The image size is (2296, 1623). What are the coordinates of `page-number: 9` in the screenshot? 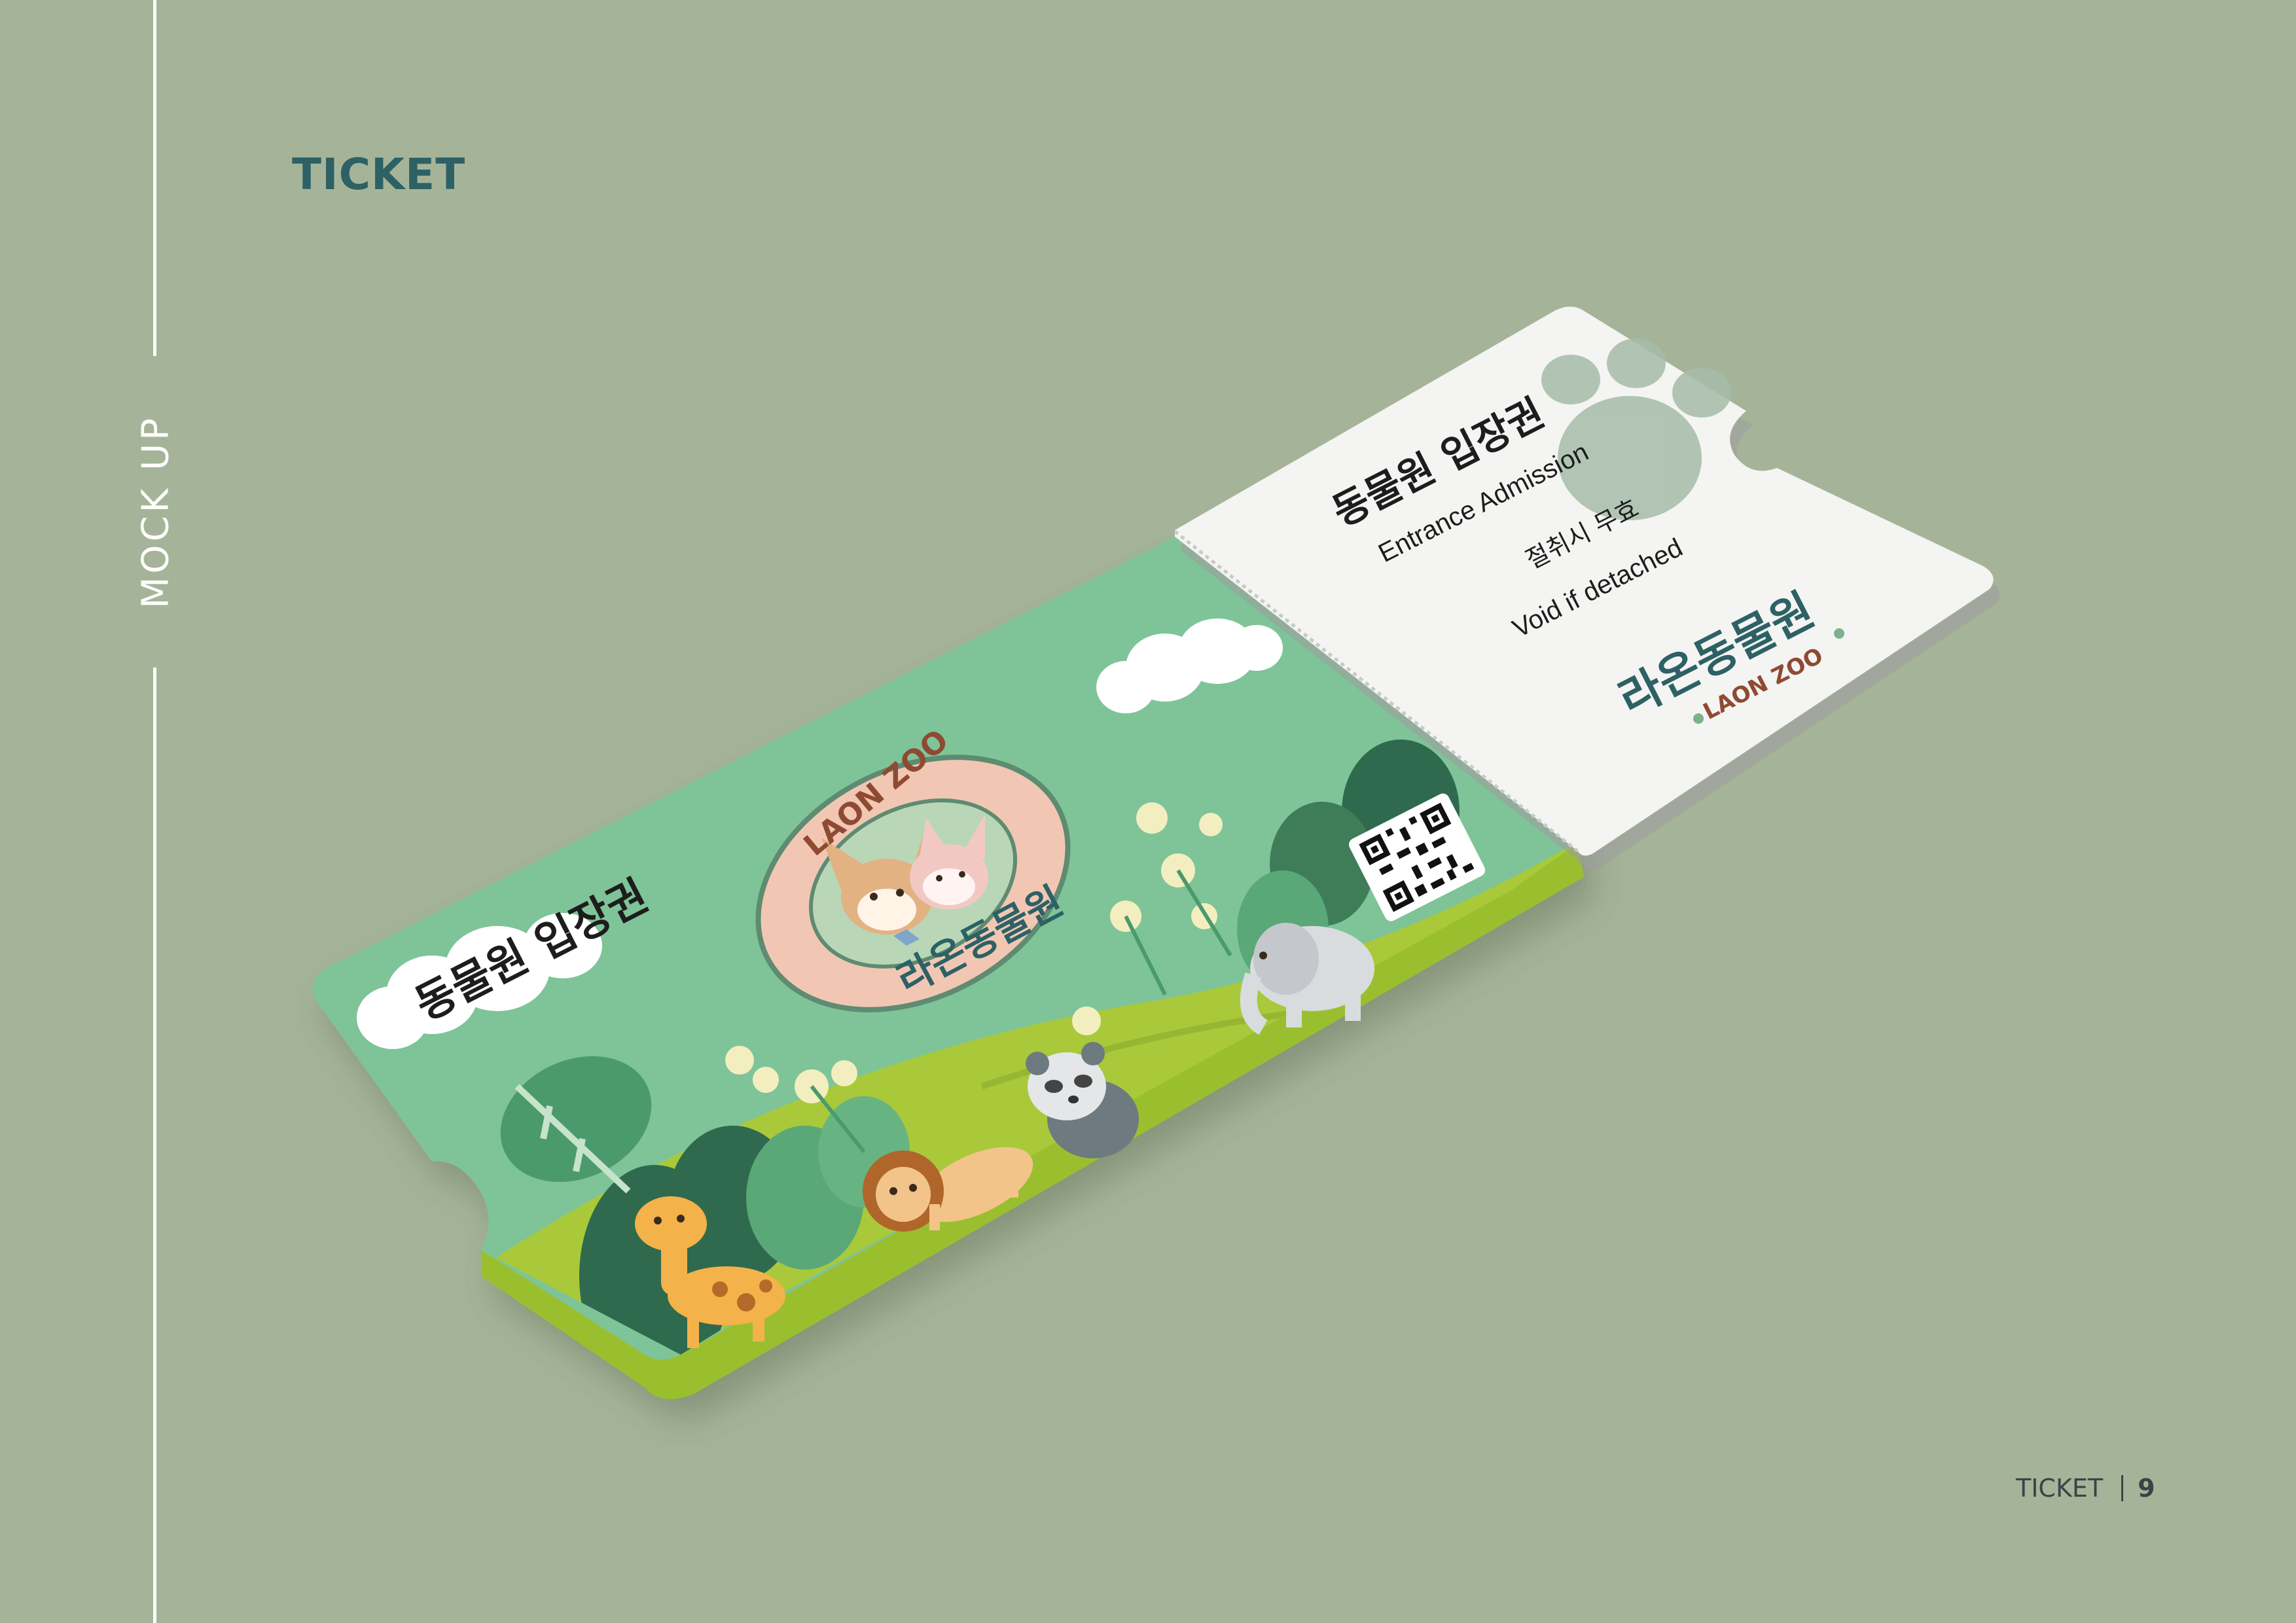 It's located at (2146, 1489).